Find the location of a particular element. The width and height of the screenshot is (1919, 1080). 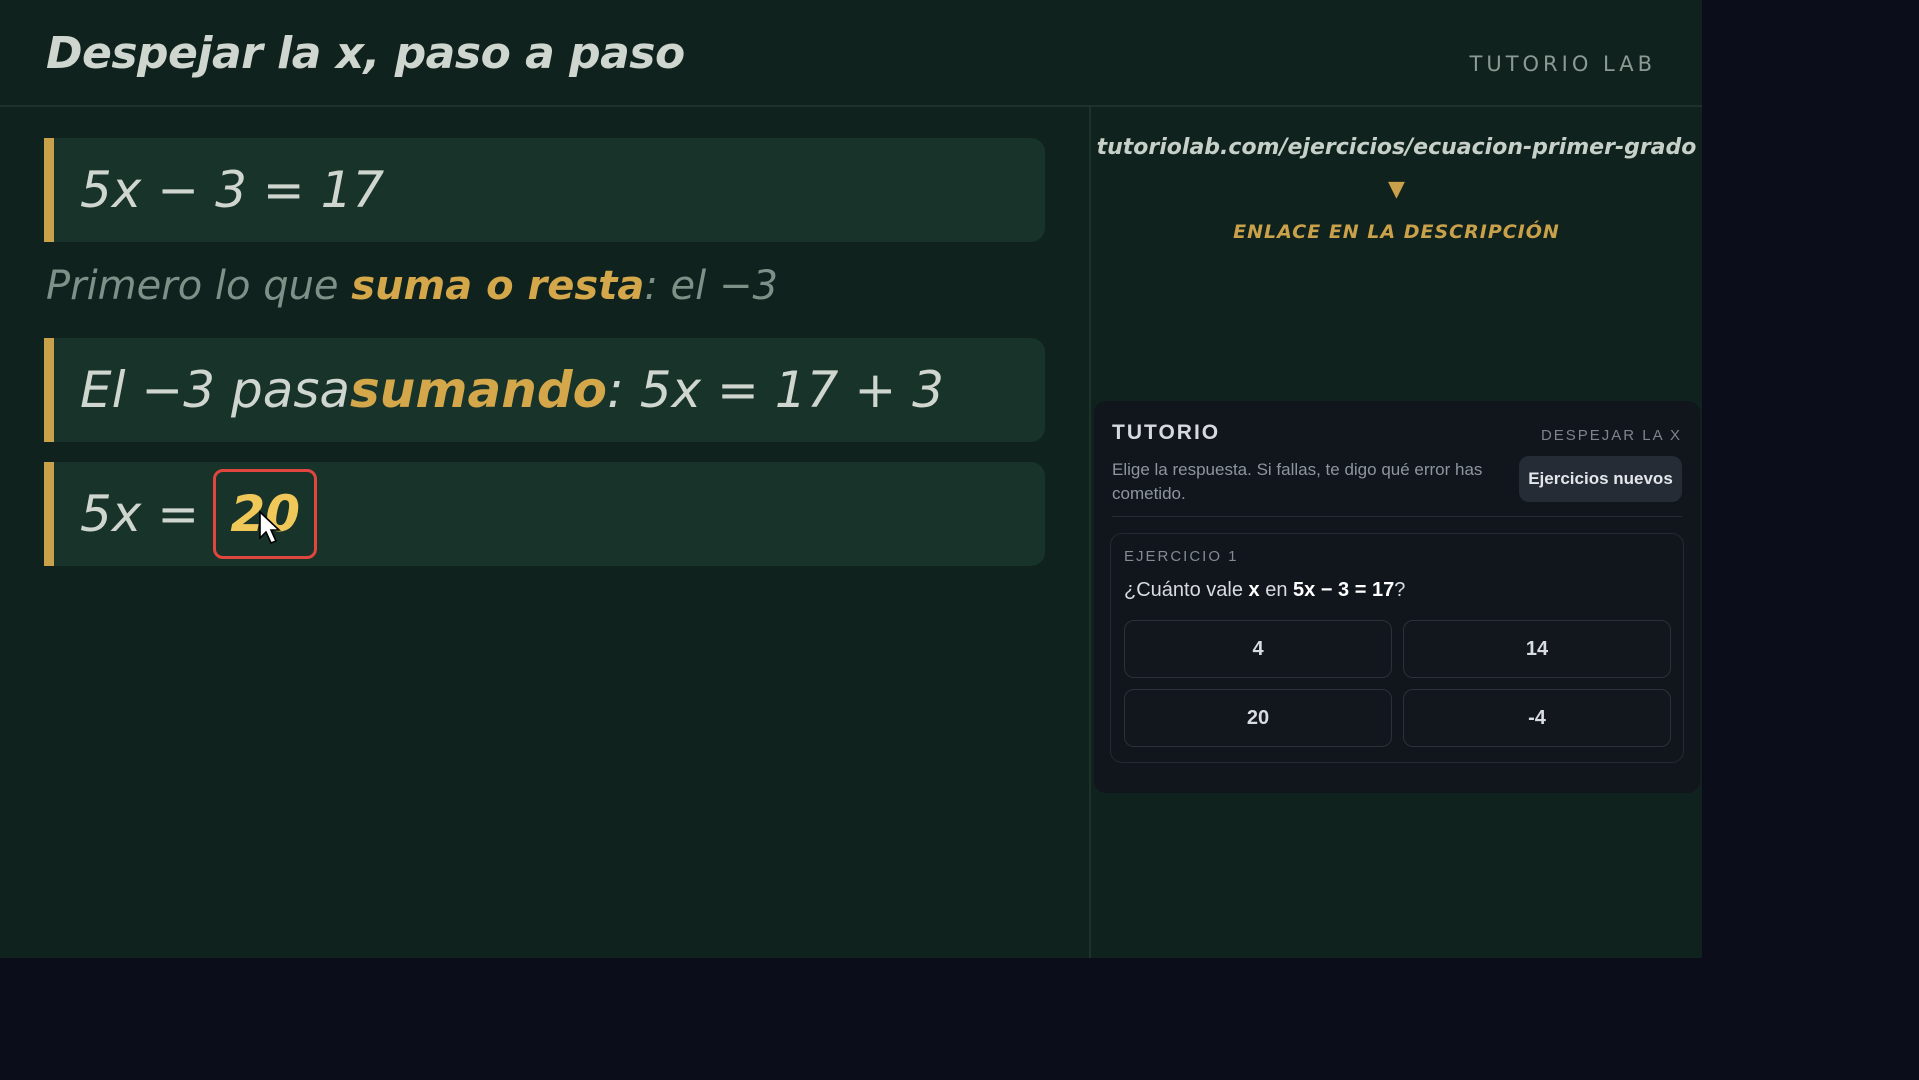

step-note: Primero lo que suma o resta: el −3 is located at coordinates (412, 286).